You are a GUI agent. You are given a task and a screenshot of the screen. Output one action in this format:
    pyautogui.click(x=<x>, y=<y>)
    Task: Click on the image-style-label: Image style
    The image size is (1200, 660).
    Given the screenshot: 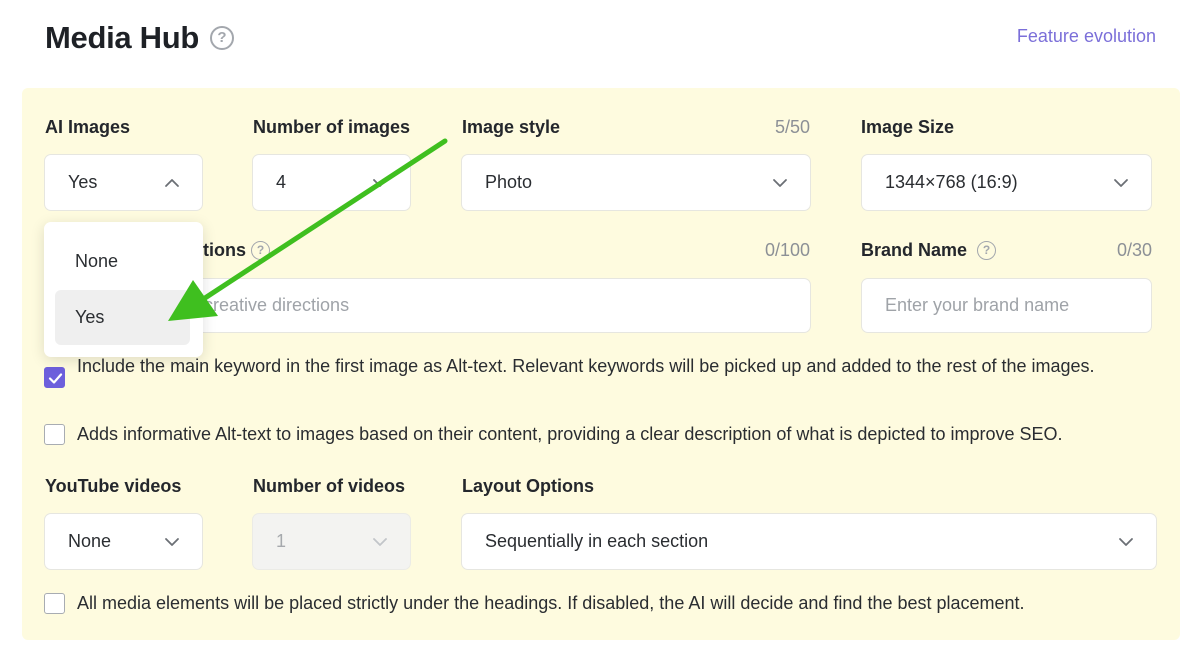 What is the action you would take?
    pyautogui.click(x=511, y=127)
    